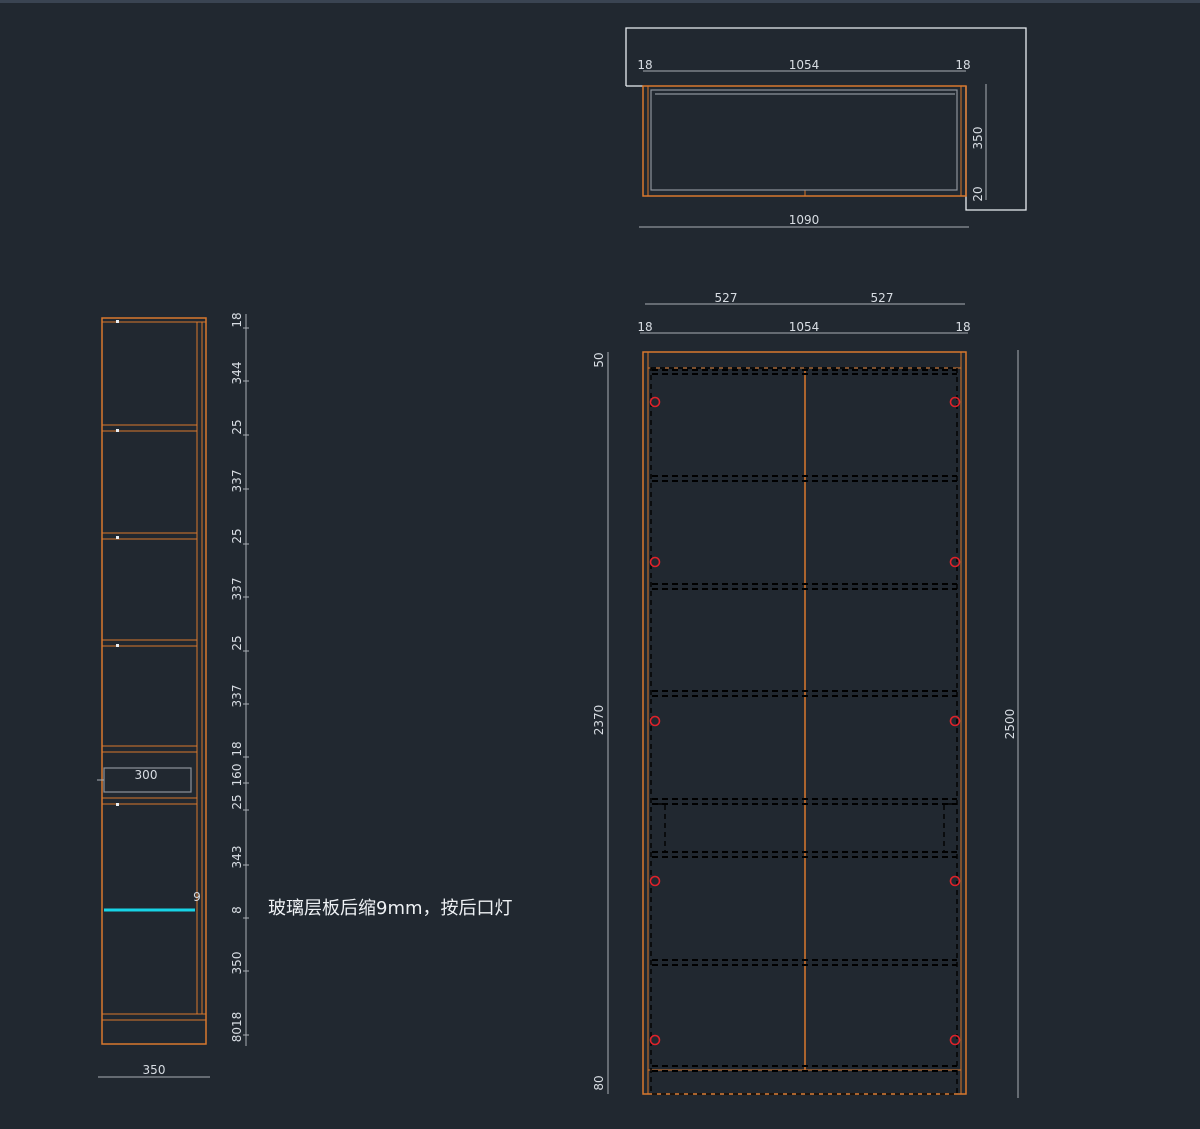  I want to click on side-vertical-dim-label: 160, so click(237, 775).